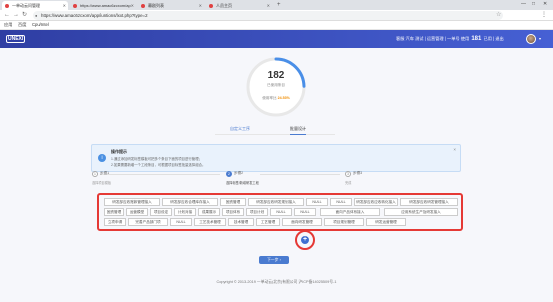 The height and width of the screenshot is (302, 553). Describe the element at coordinates (276, 202) in the screenshot. I see `tag-chip: 研发部应收研发规划接入` at that location.